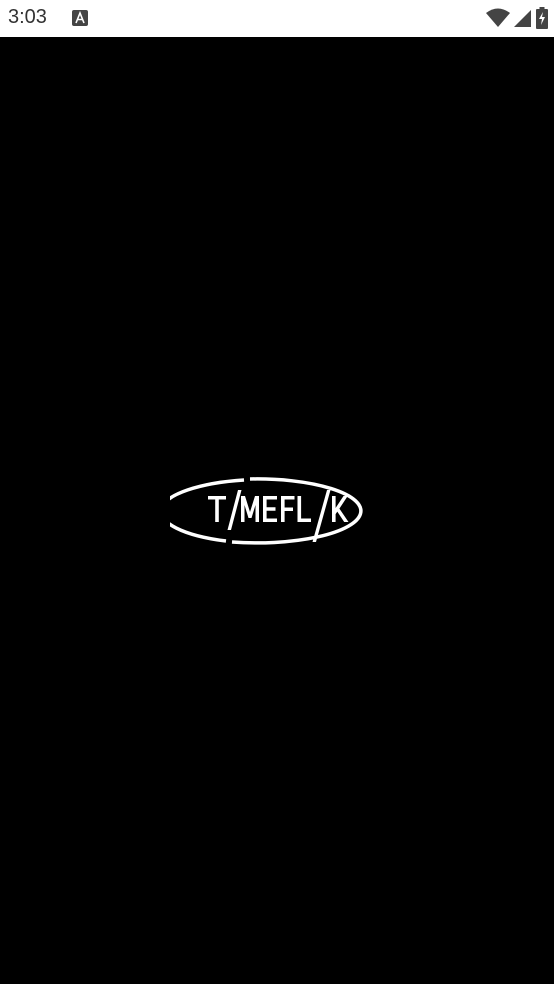 Image resolution: width=554 pixels, height=984 pixels. I want to click on signal-icon, so click(522, 18).